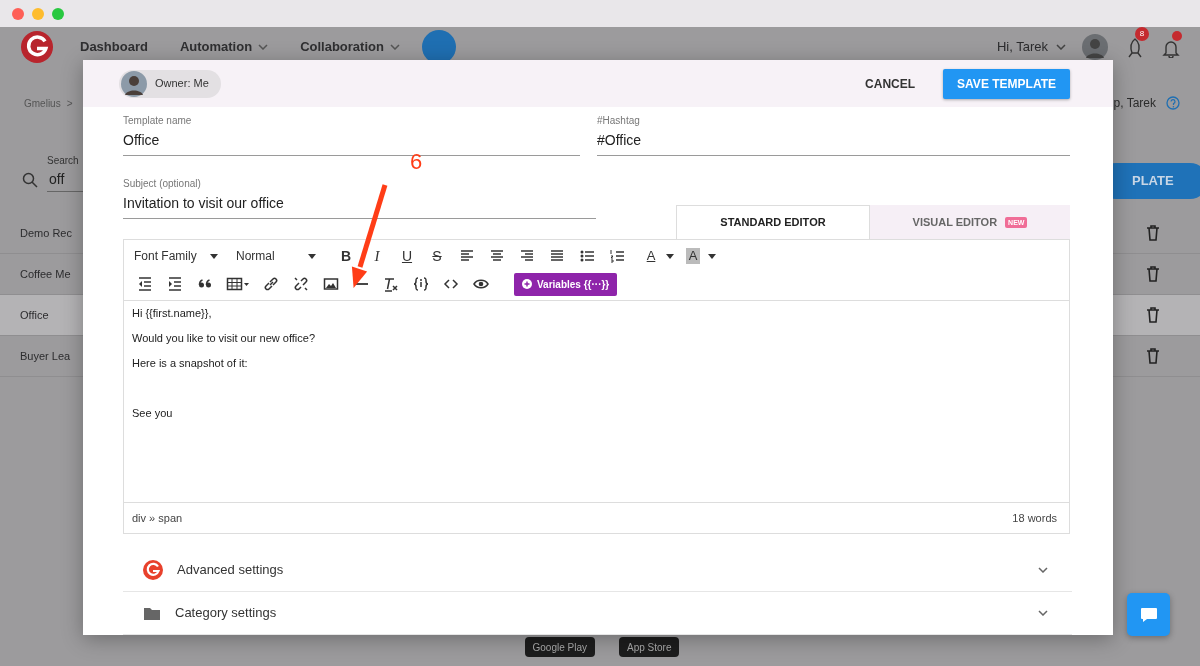 The height and width of the screenshot is (666, 1200). Describe the element at coordinates (1135, 47) in the screenshot. I see `rocket-icon` at that location.